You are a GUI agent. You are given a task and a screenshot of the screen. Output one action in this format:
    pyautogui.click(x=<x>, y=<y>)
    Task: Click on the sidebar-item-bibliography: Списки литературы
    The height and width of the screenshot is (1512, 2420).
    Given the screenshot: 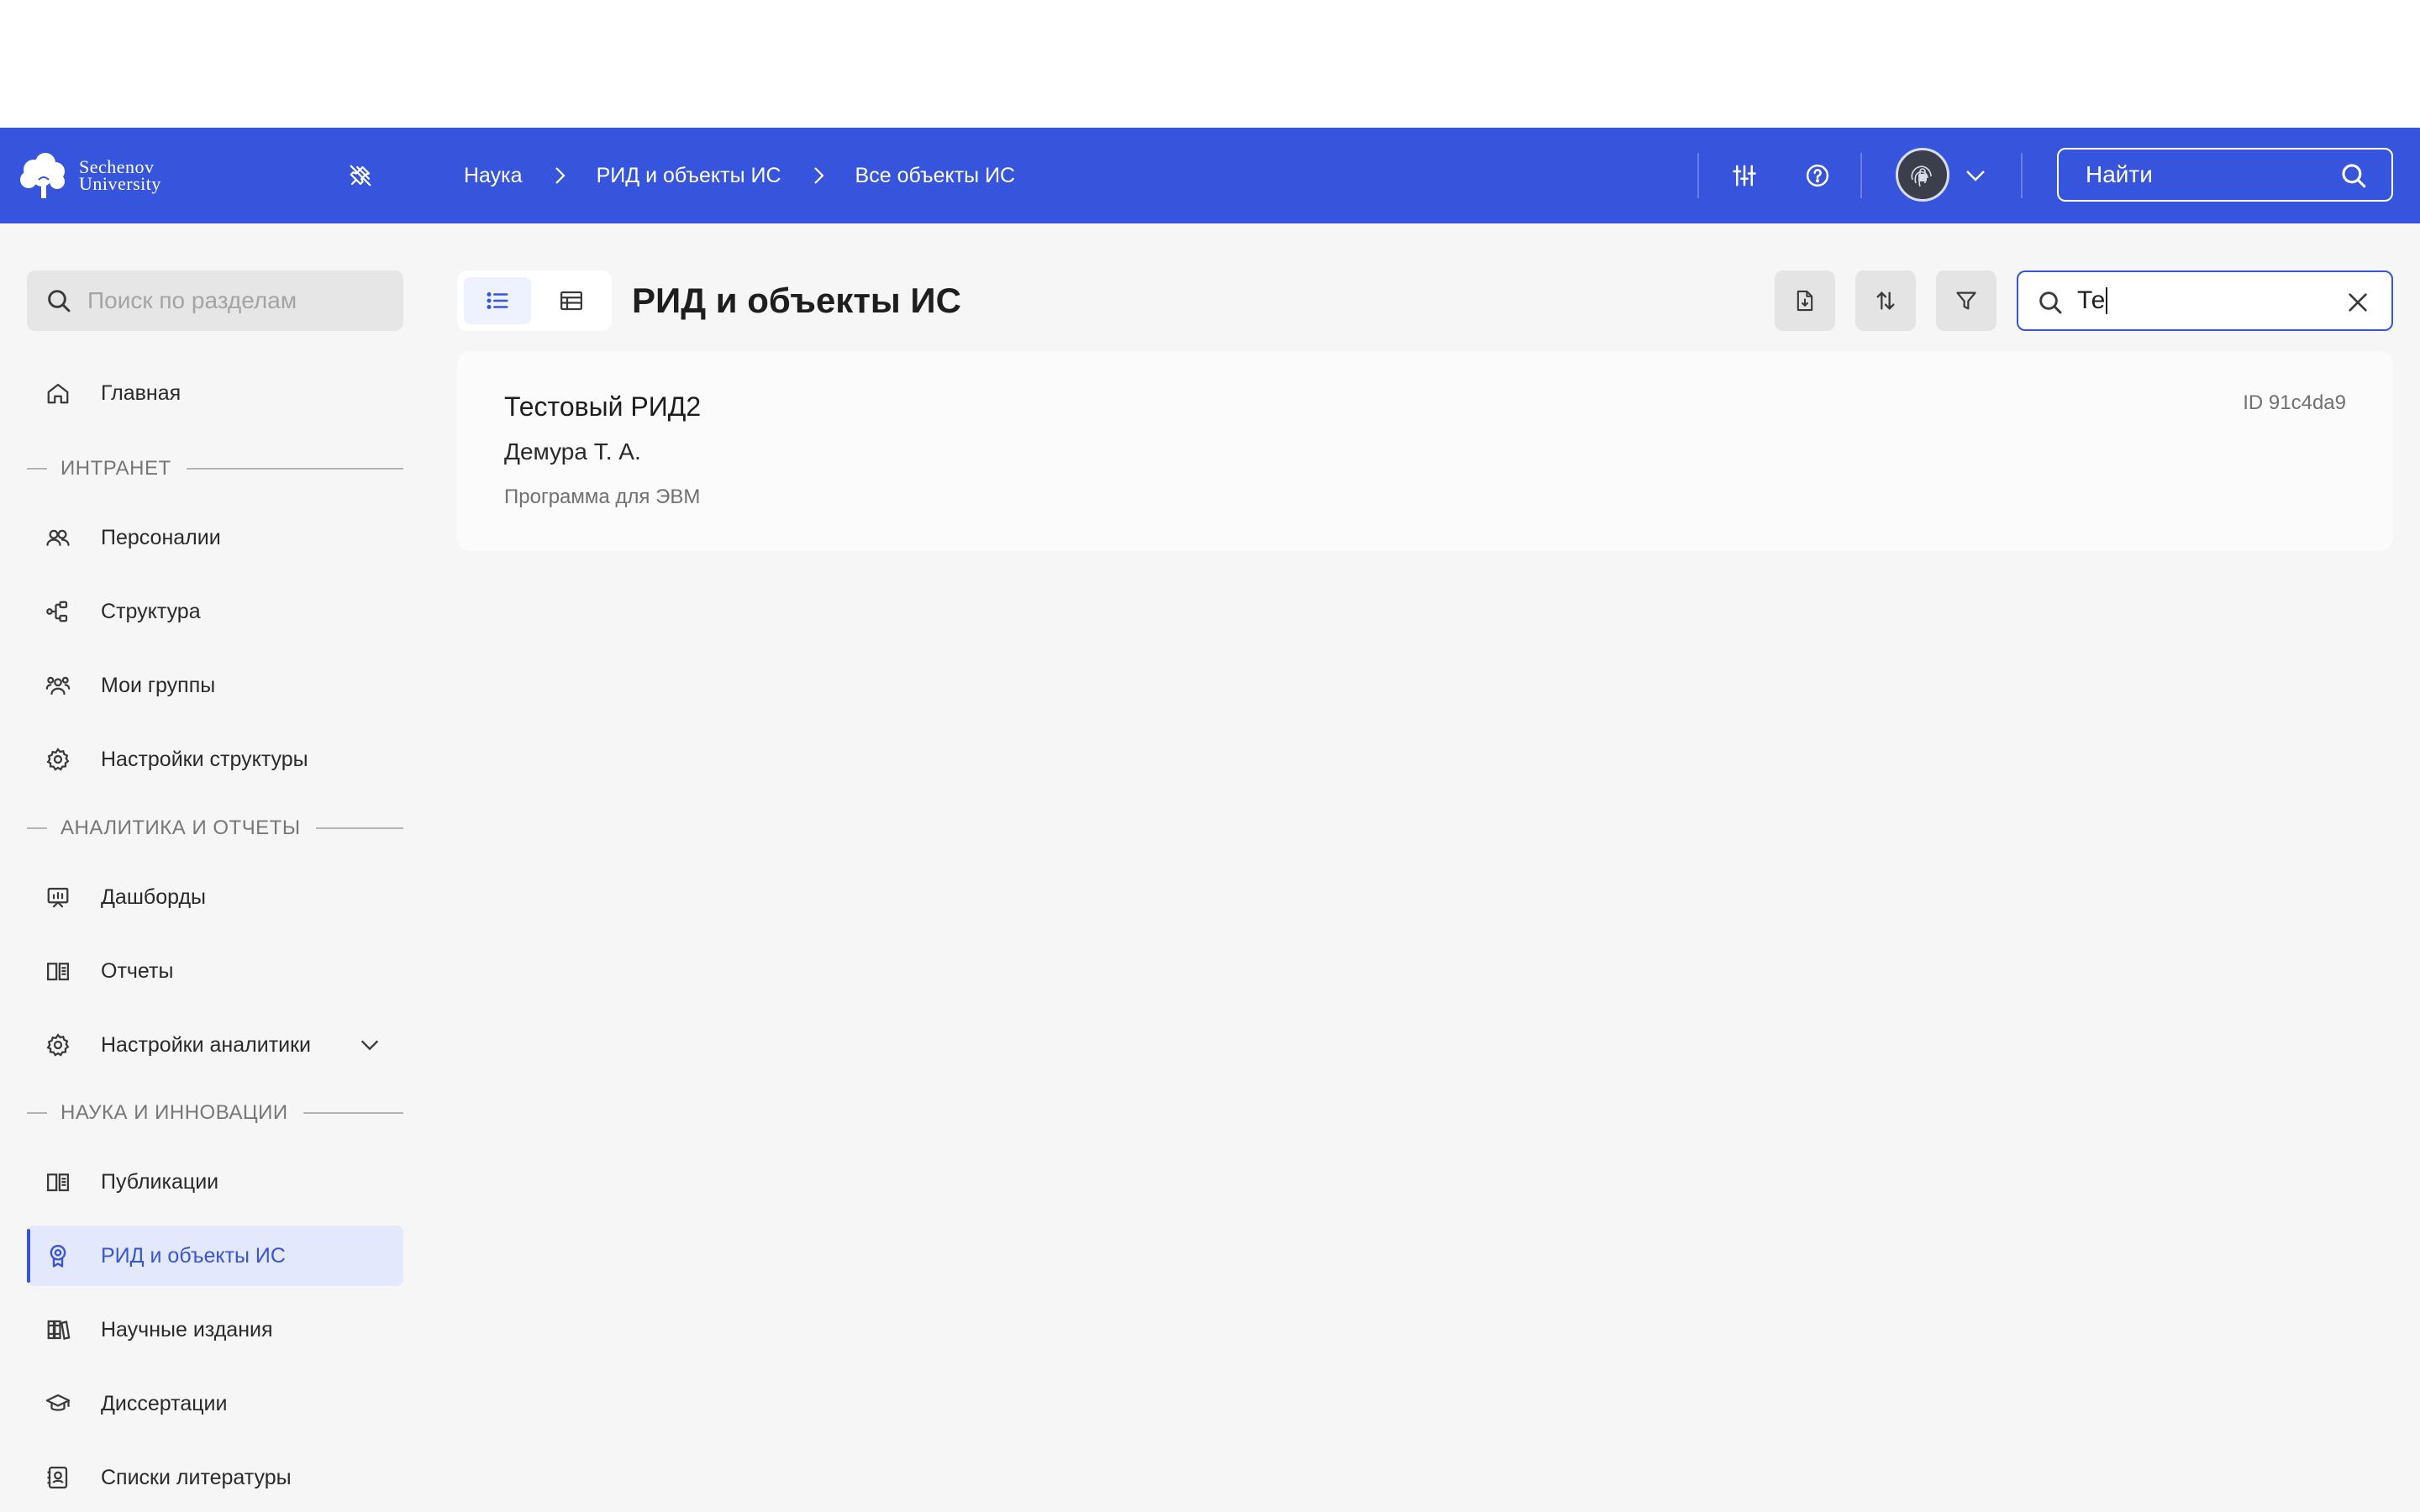 What is the action you would take?
    pyautogui.click(x=215, y=1477)
    